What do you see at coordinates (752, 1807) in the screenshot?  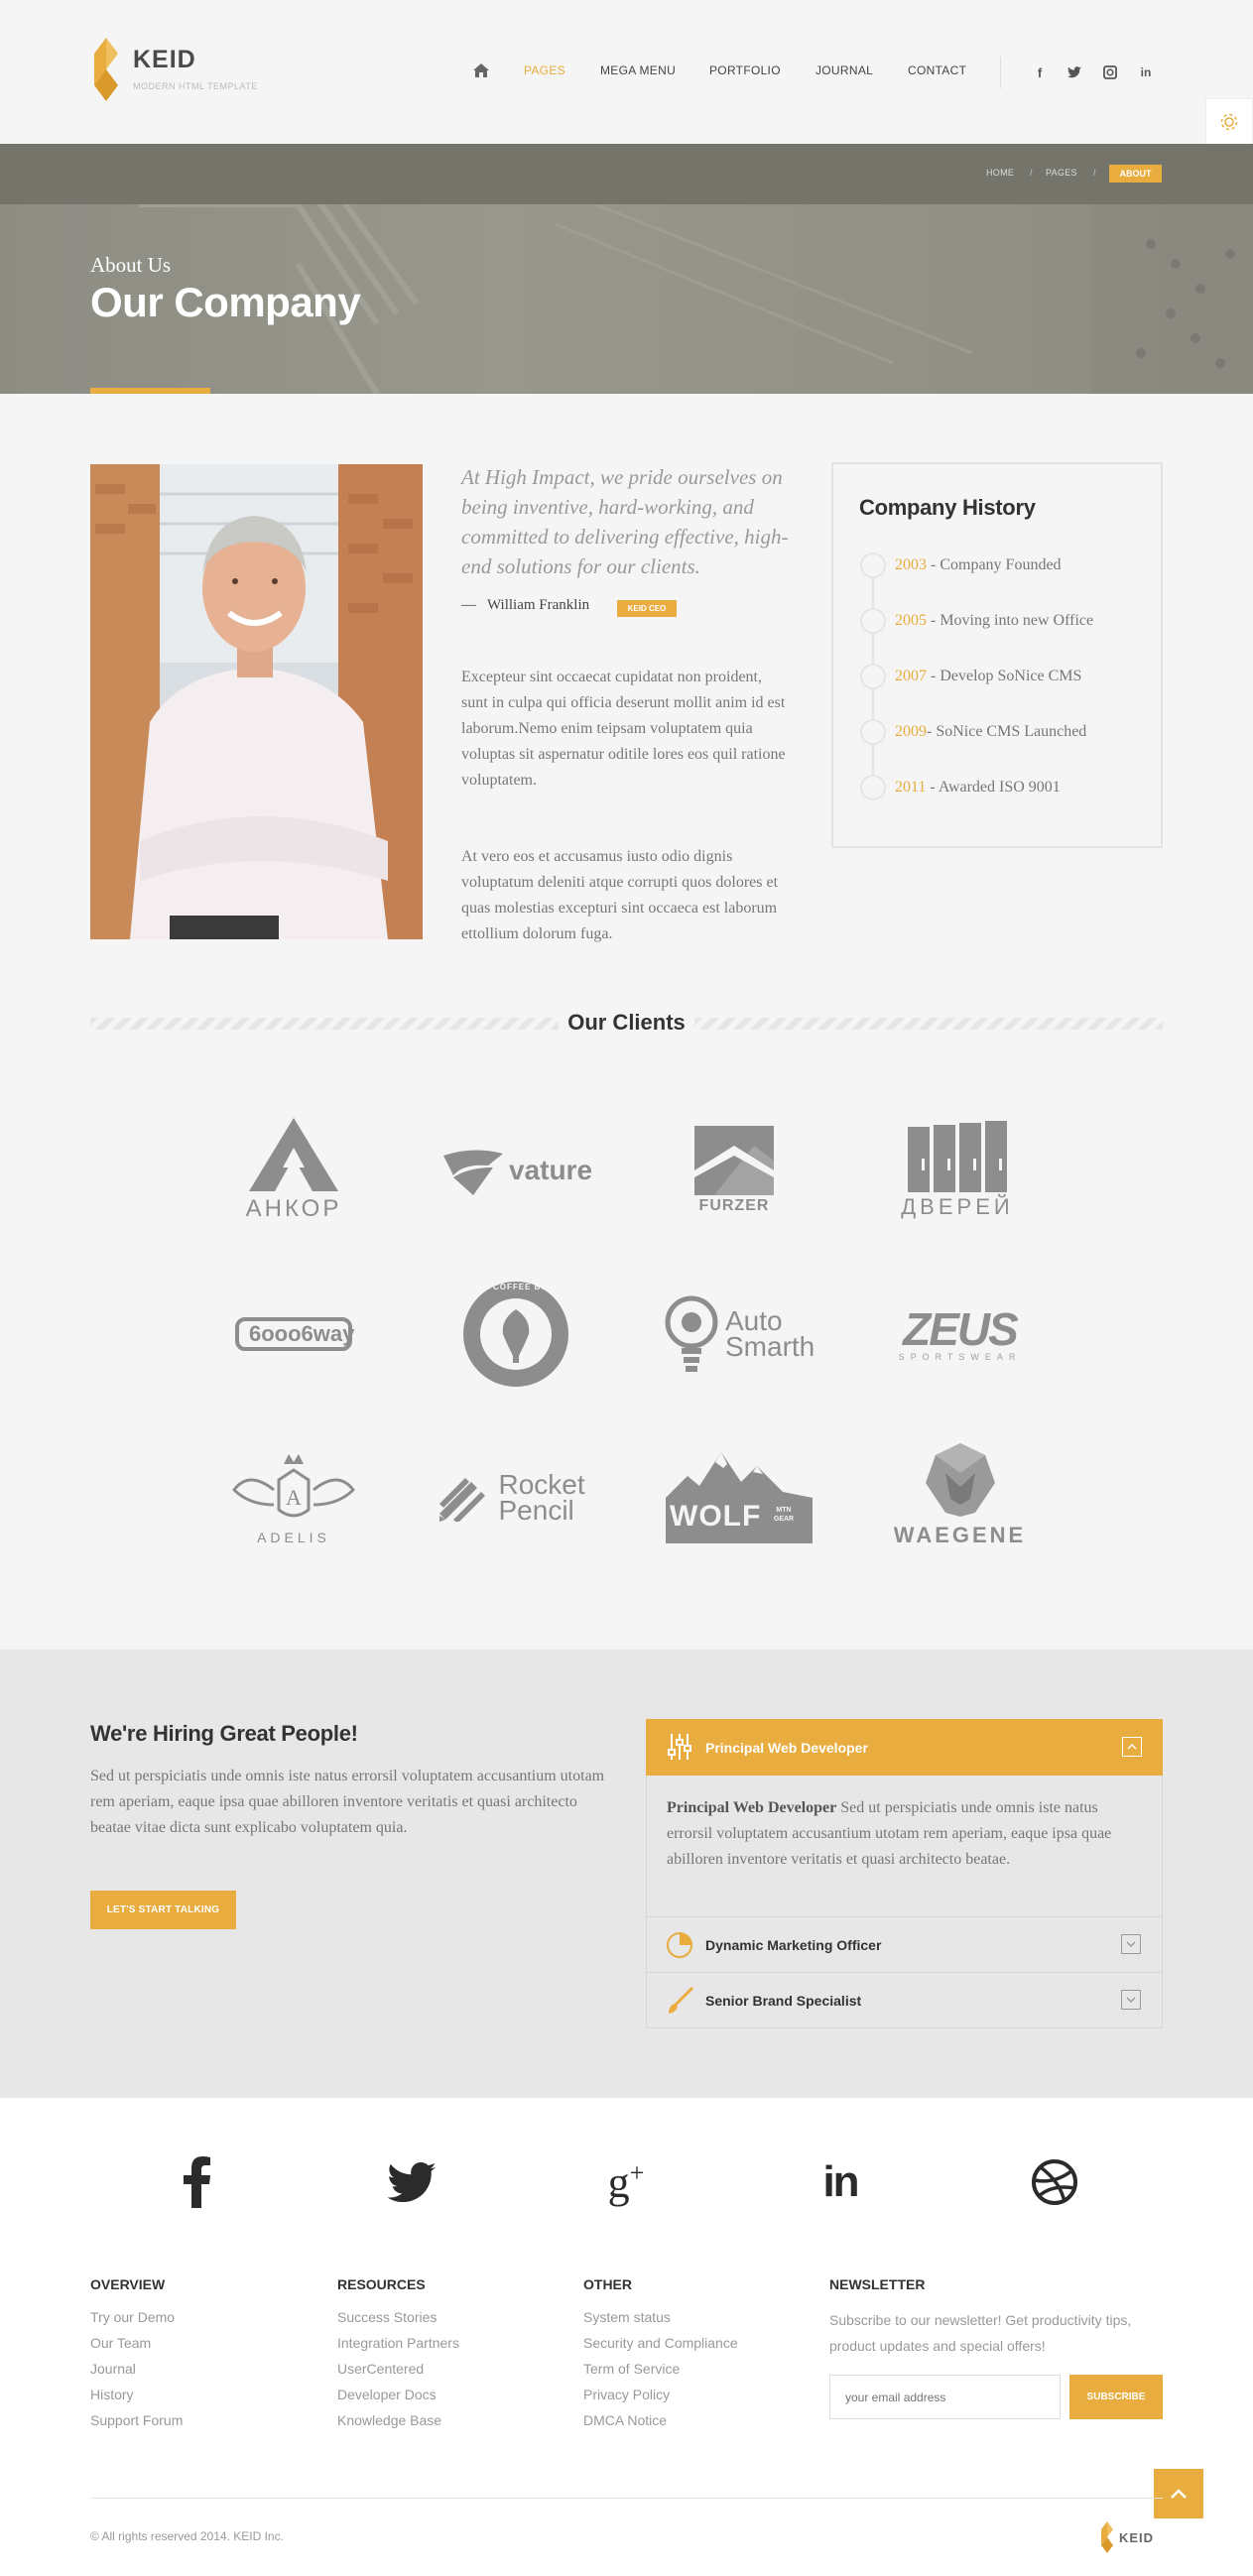 I see `job-description-lead: Principal Web Developer` at bounding box center [752, 1807].